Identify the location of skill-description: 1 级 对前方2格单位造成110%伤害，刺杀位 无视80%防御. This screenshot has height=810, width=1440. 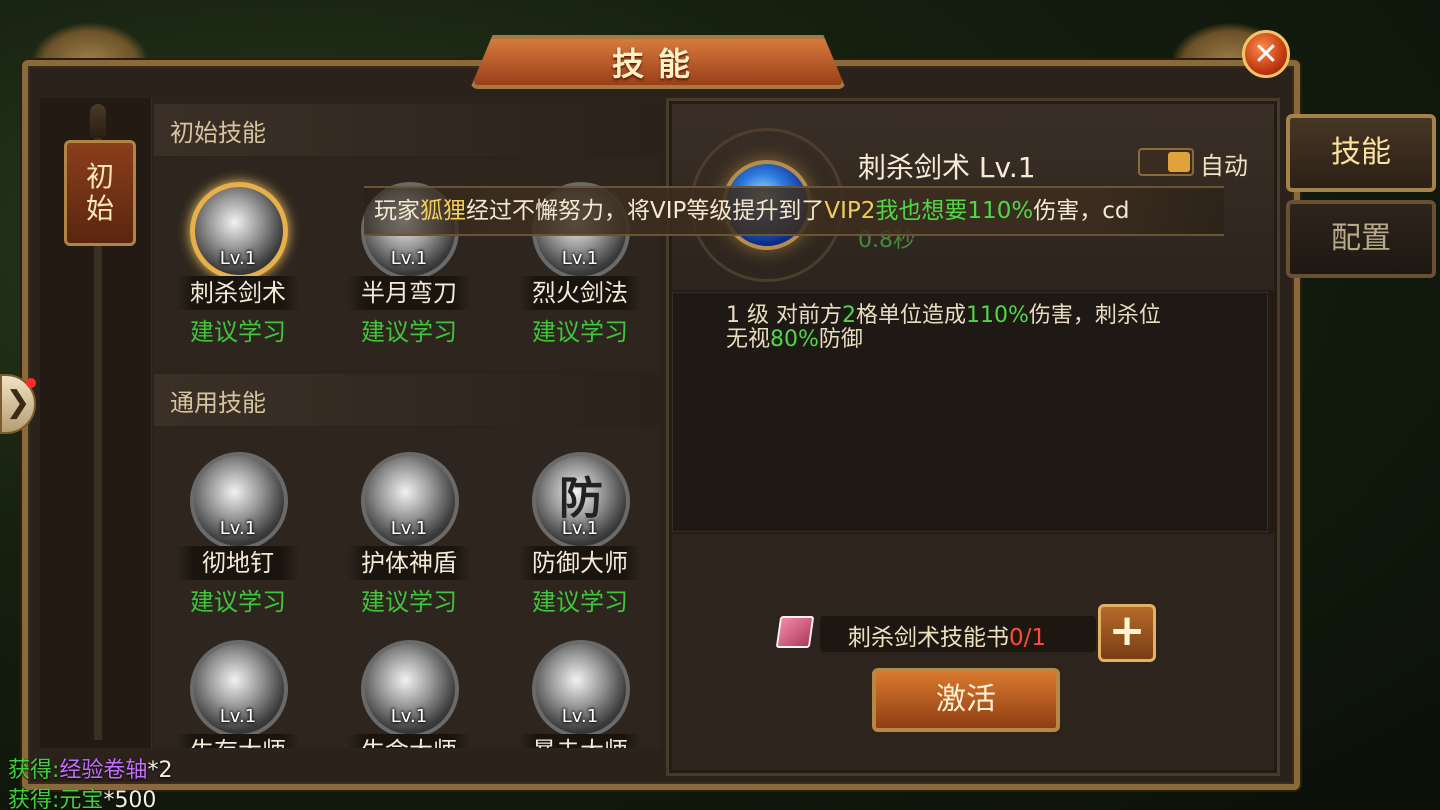
(976, 328).